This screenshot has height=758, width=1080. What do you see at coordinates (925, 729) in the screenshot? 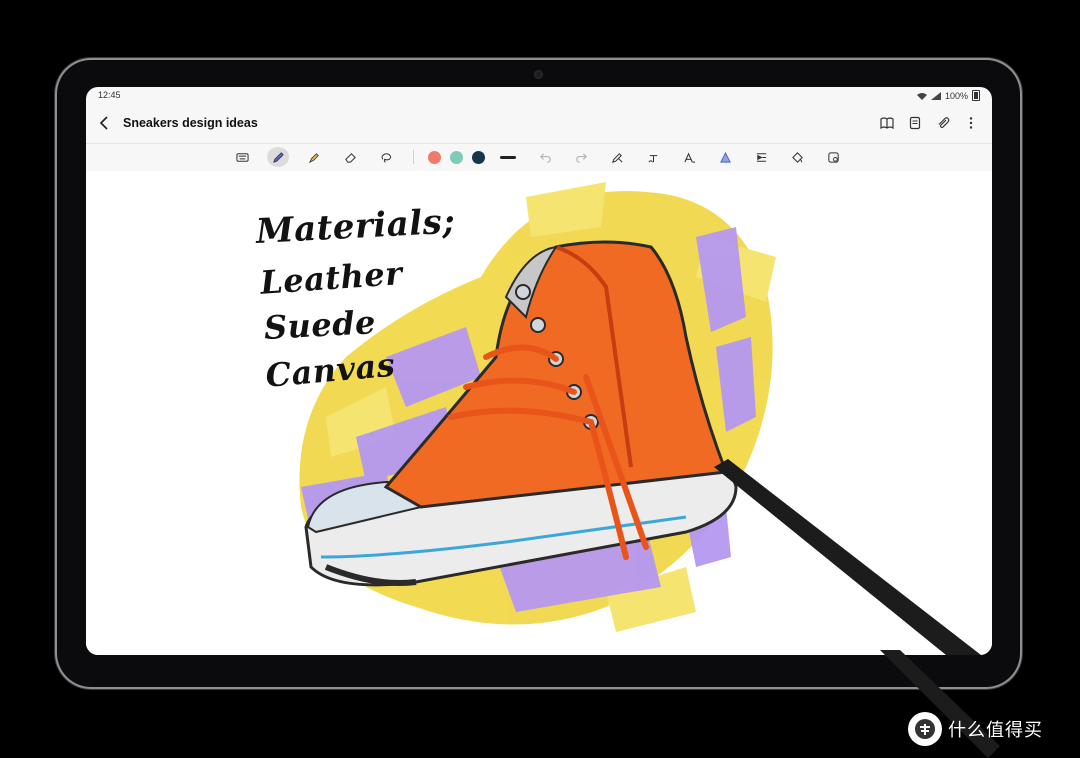
I see `watermark-logo-icon` at bounding box center [925, 729].